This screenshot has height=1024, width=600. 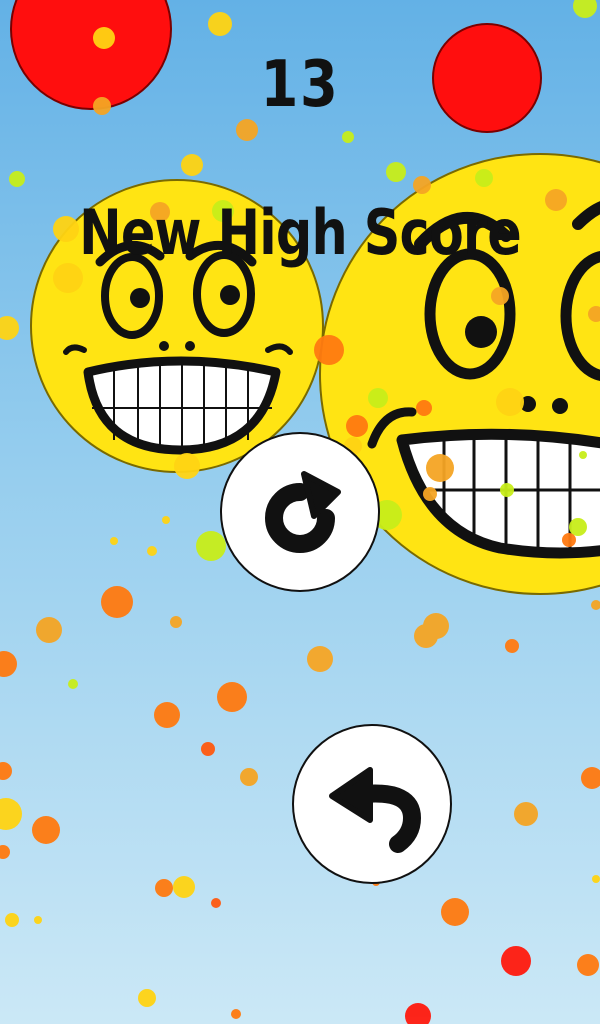 What do you see at coordinates (300, 232) in the screenshot?
I see `new-high-score-label: New High Score` at bounding box center [300, 232].